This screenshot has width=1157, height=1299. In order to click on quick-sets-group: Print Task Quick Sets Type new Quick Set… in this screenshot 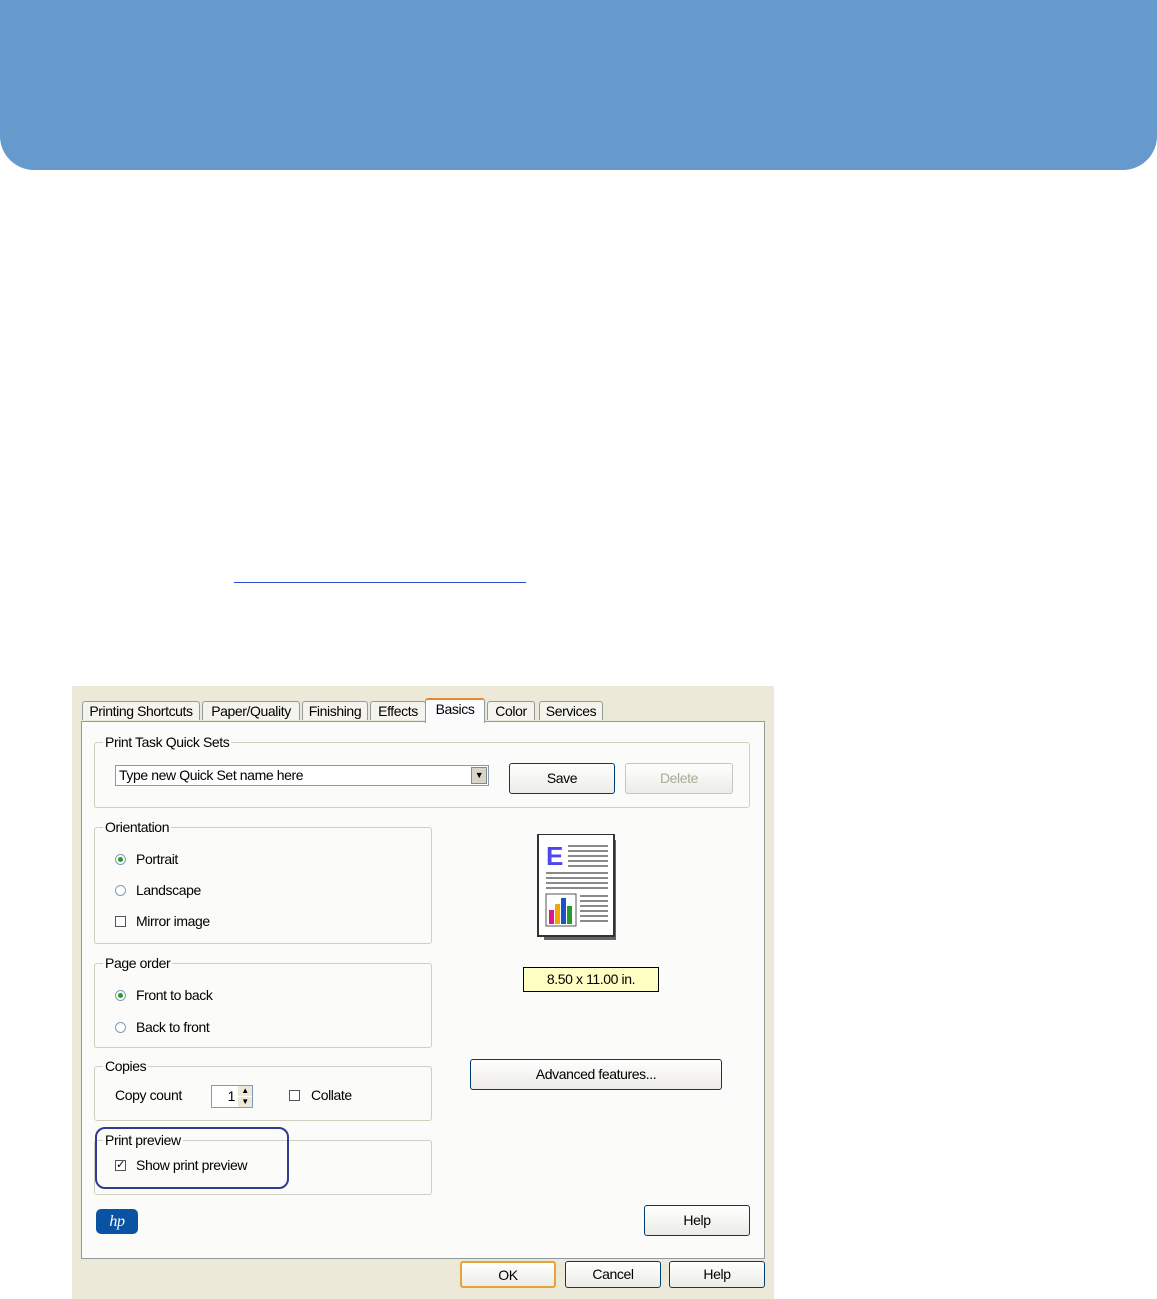, I will do `click(422, 770)`.